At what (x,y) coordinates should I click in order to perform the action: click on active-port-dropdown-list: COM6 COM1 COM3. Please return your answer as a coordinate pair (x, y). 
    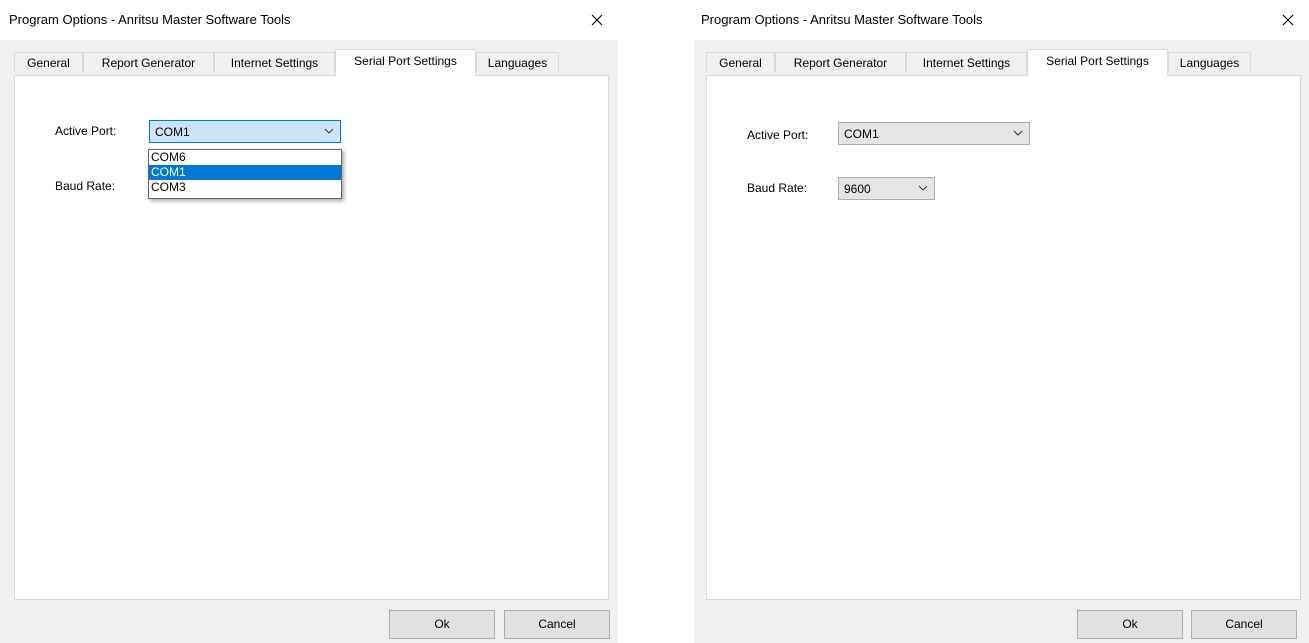
    Looking at the image, I should click on (245, 174).